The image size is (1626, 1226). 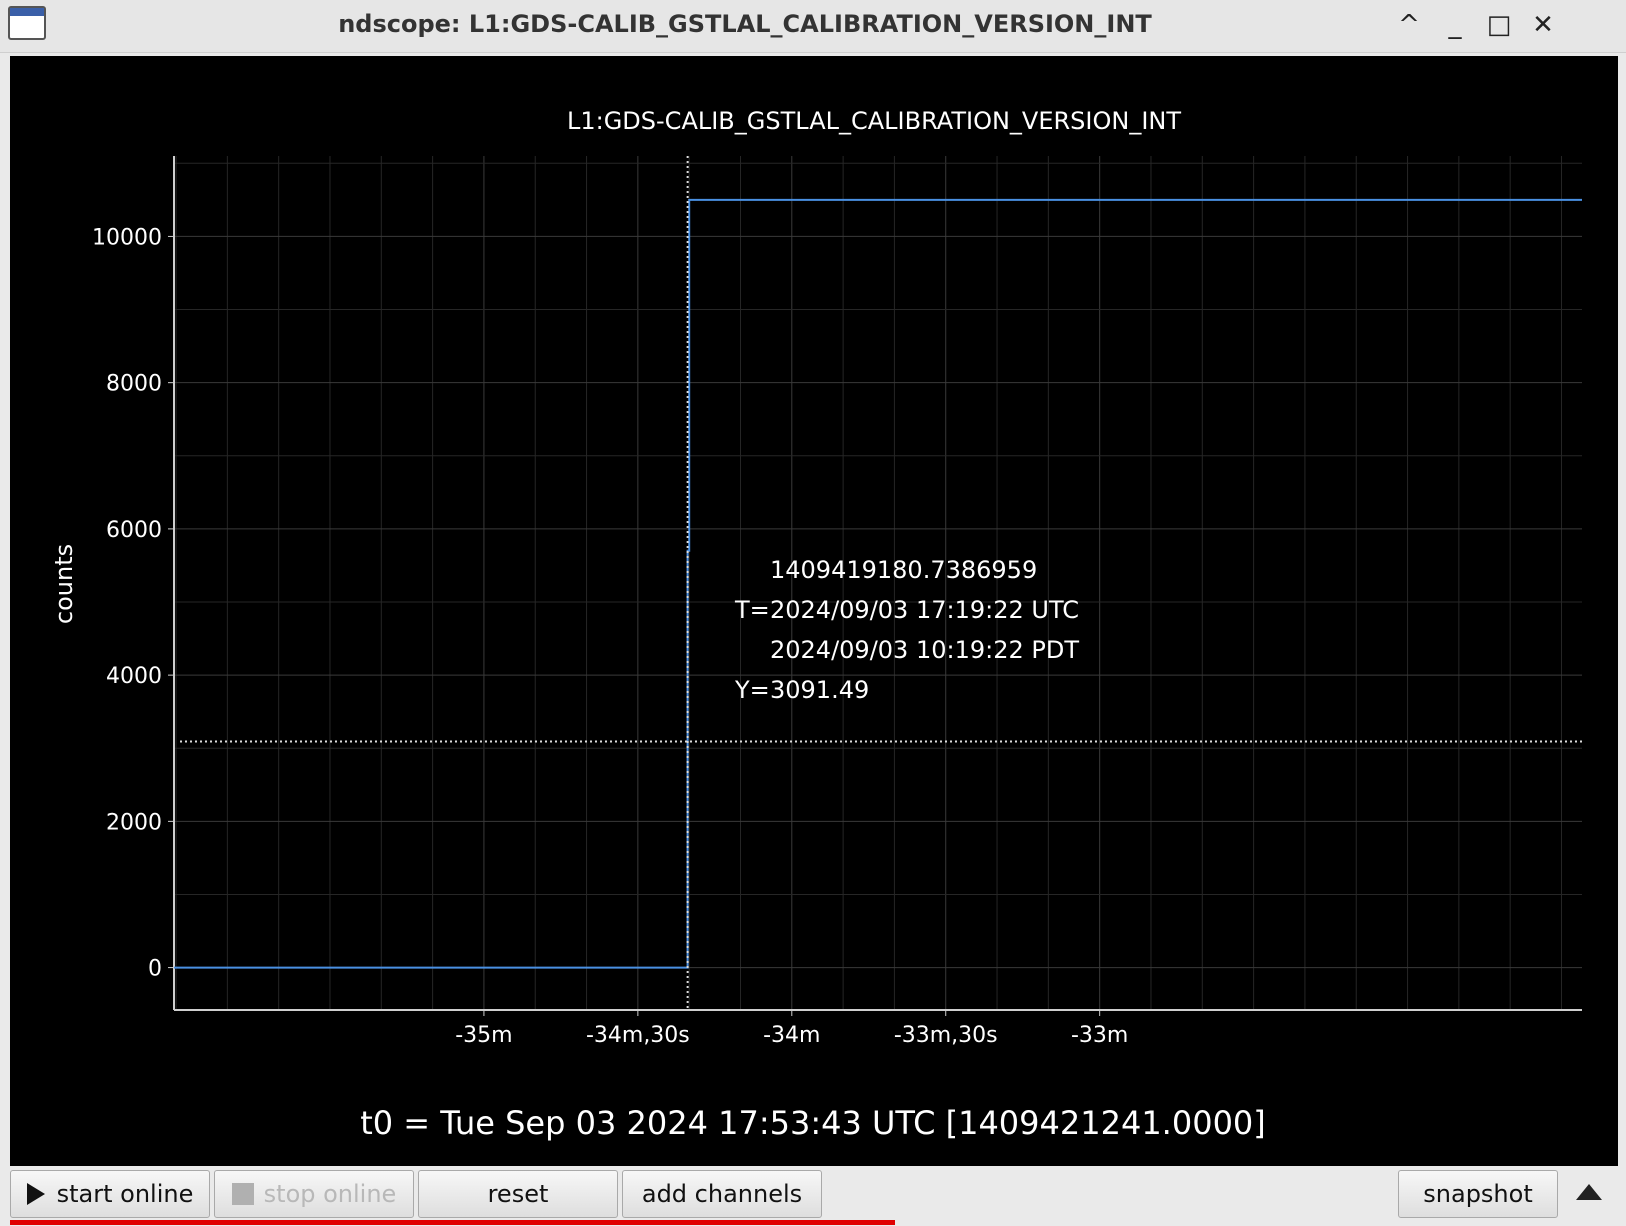 I want to click on cursor-t-label: T=, so click(x=752, y=610).